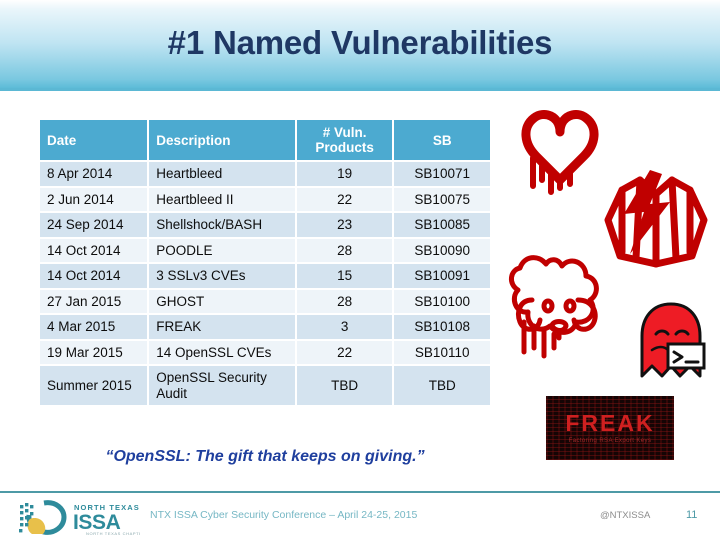 This screenshot has height=540, width=720. Describe the element at coordinates (222, 301) in the screenshot. I see `cell-description: GHOST` at that location.